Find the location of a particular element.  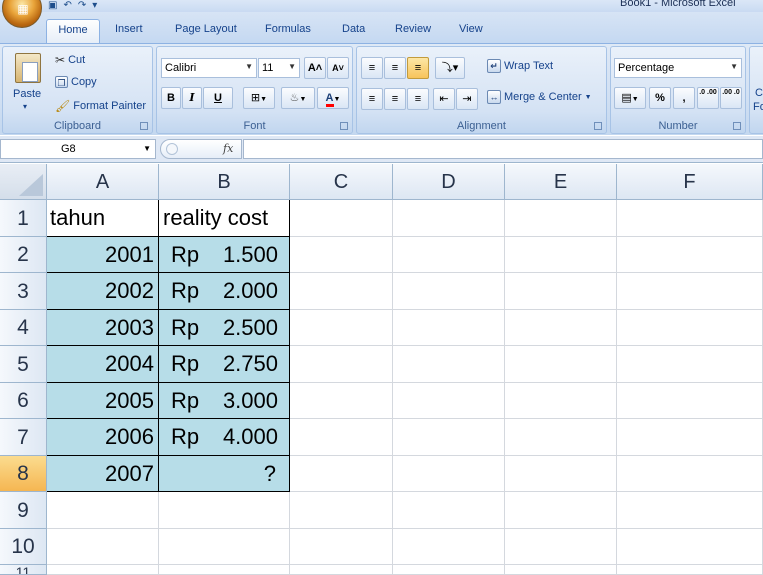

underline-button: U is located at coordinates (218, 98).